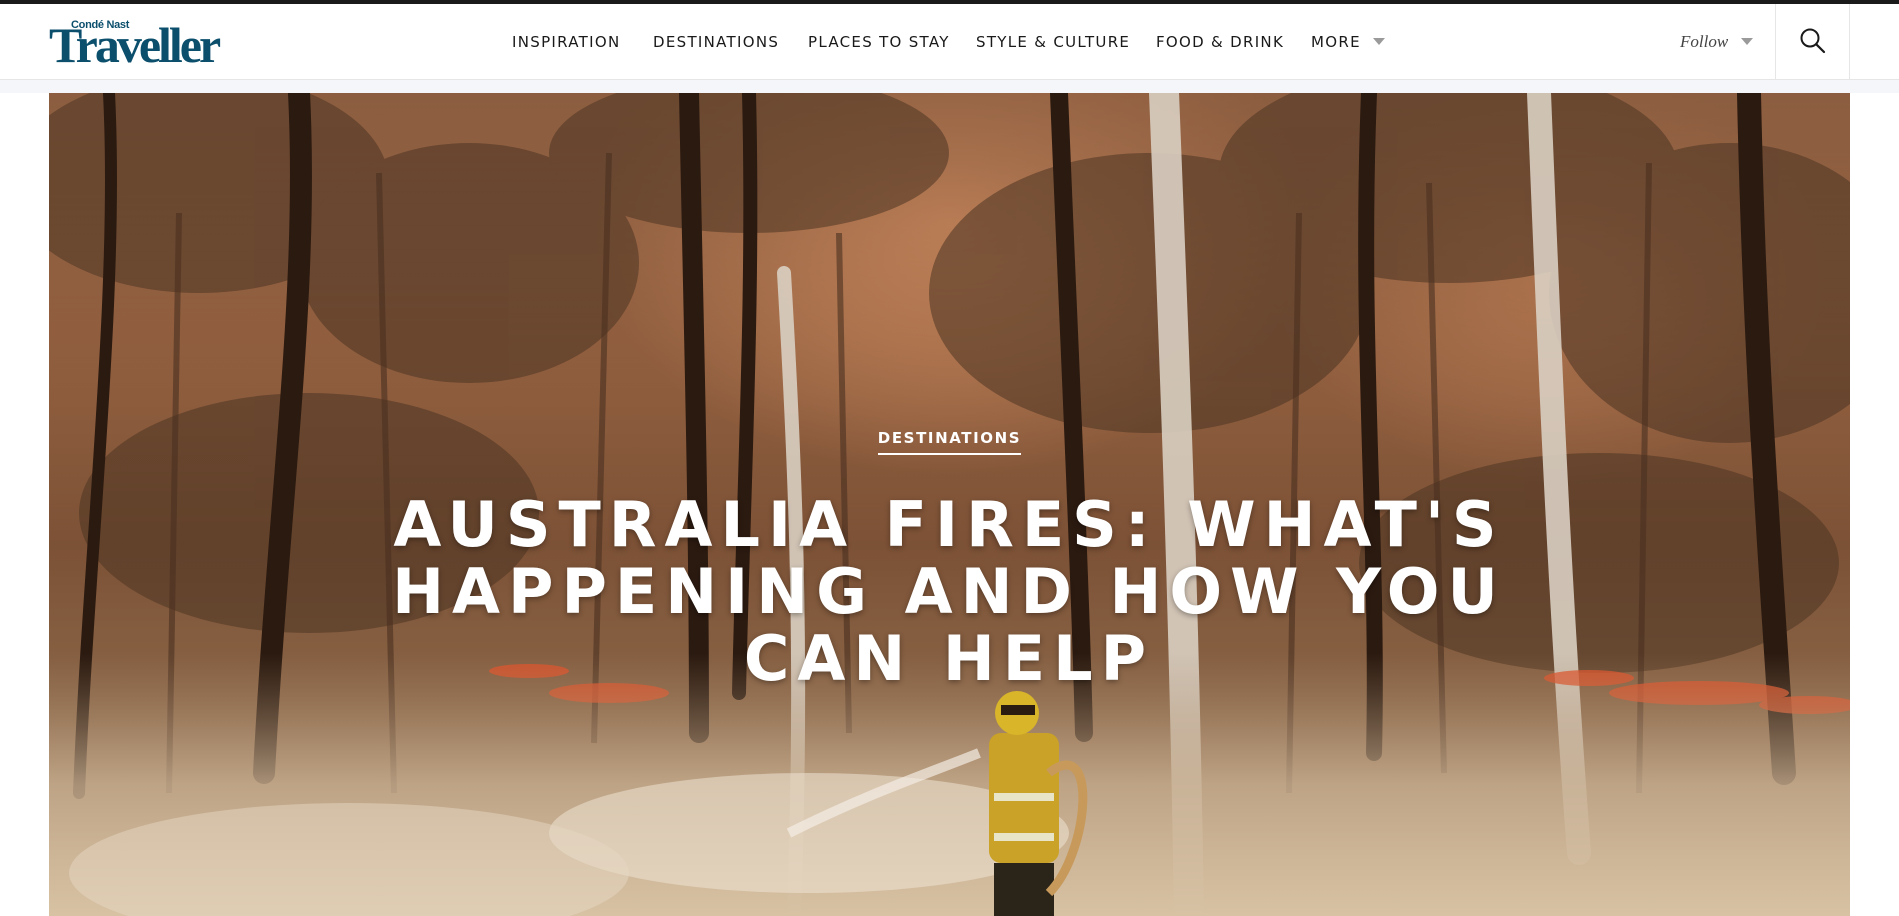 The width and height of the screenshot is (1899, 916). What do you see at coordinates (879, 42) in the screenshot?
I see `nav-item-places-to-stay: PLACES TO STAY` at bounding box center [879, 42].